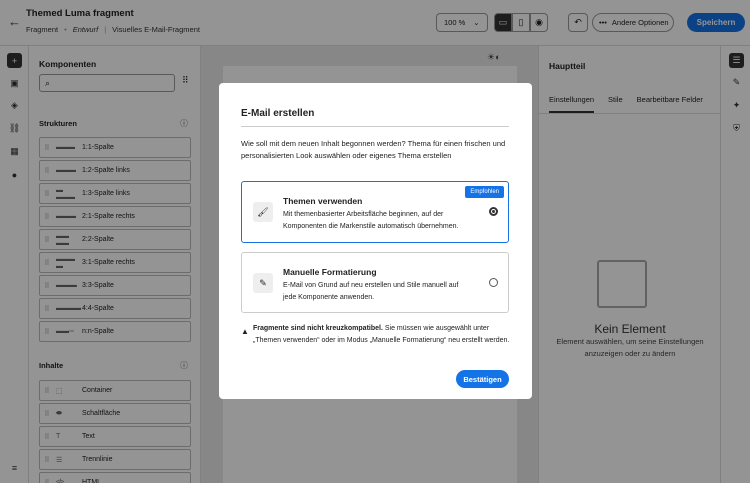 The height and width of the screenshot is (483, 750). Describe the element at coordinates (263, 212) in the screenshot. I see `paintbrush-icon: 🖌` at that location.